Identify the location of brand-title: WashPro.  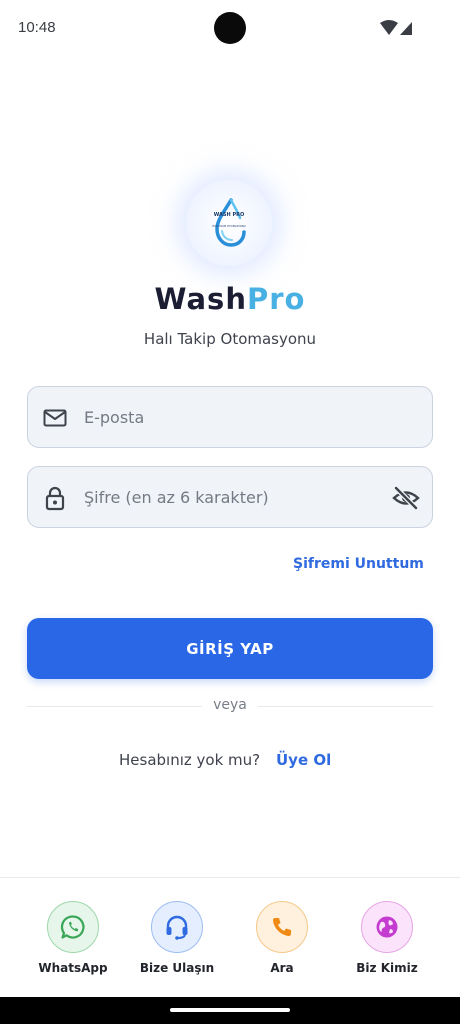
(230, 299).